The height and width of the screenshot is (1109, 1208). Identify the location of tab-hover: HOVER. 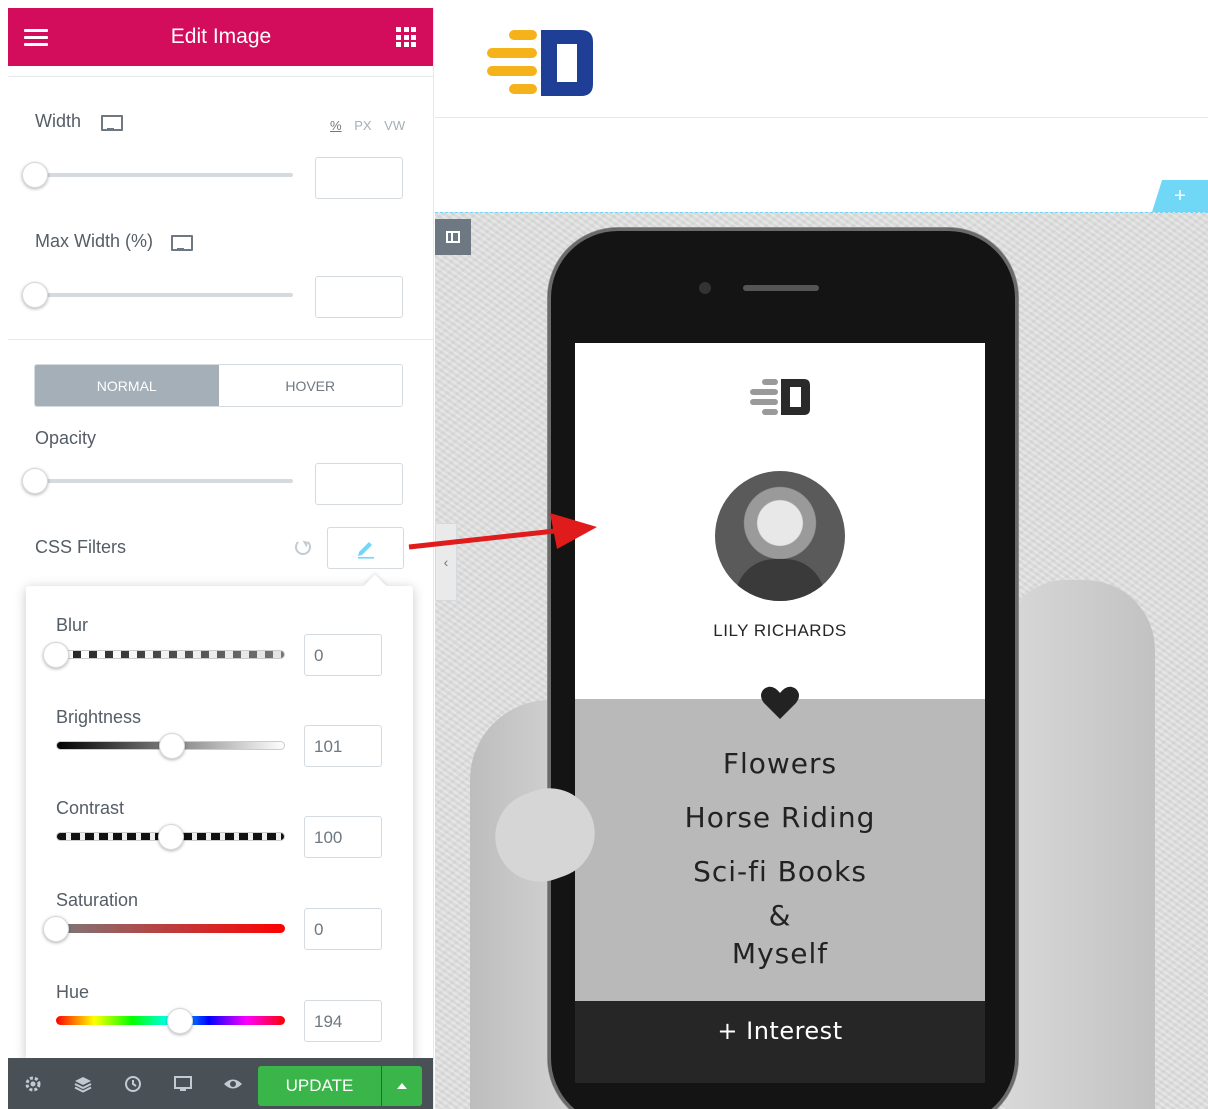
(310, 385).